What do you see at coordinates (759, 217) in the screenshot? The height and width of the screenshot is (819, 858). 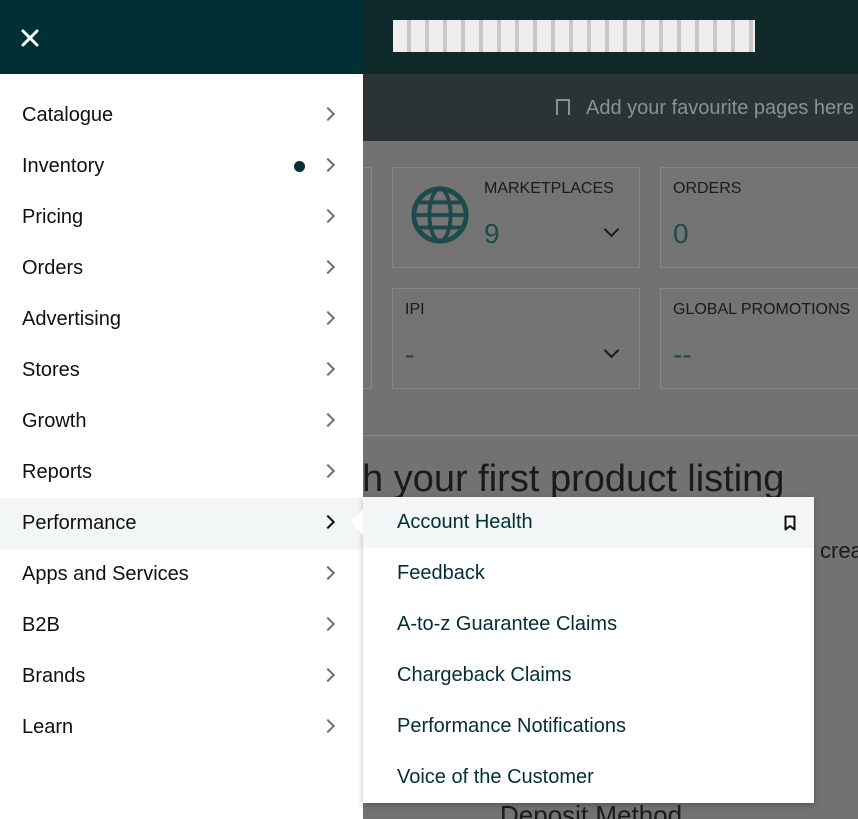 I see `card-orders: ORDERS 0` at bounding box center [759, 217].